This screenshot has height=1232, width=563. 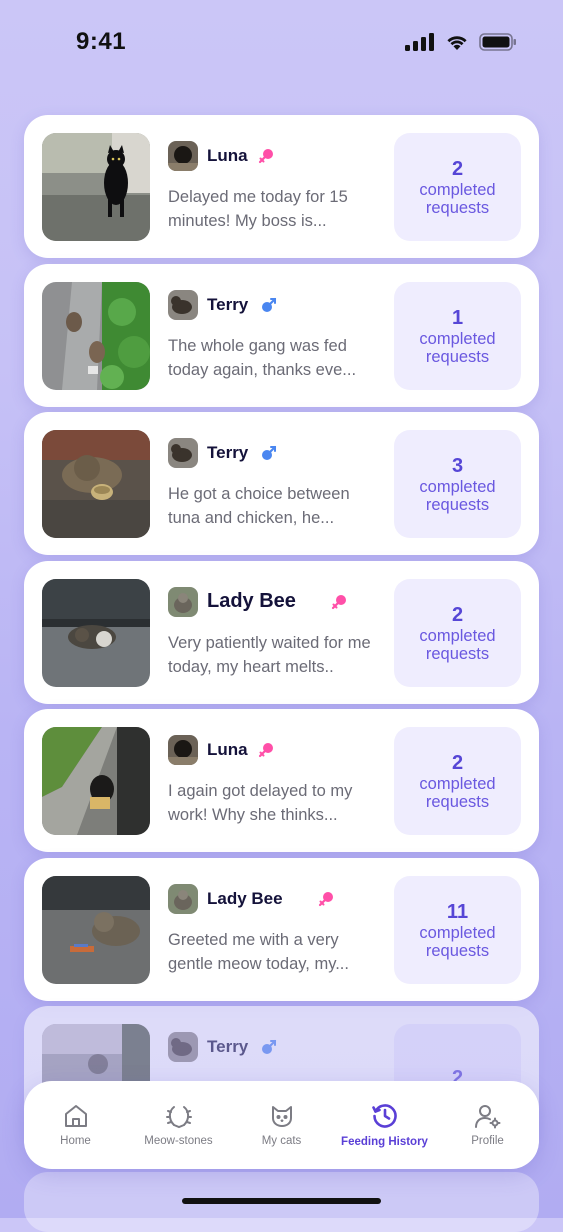 I want to click on tab-my-cats: My cats, so click(x=281, y=1125).